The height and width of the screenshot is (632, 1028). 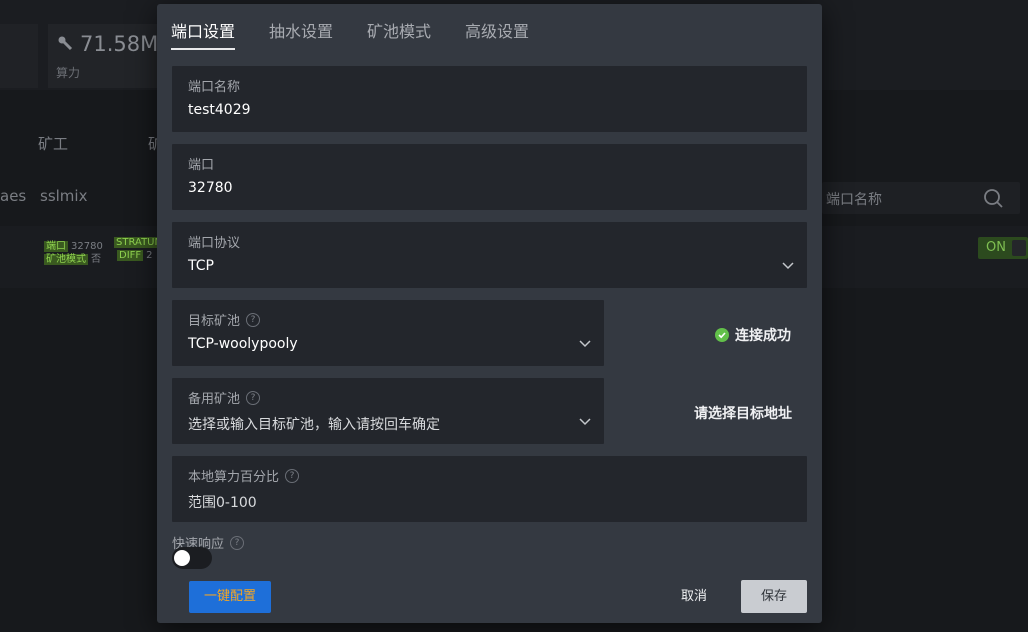 What do you see at coordinates (224, 319) in the screenshot?
I see `target-pool-label: 目标矿池 ?` at bounding box center [224, 319].